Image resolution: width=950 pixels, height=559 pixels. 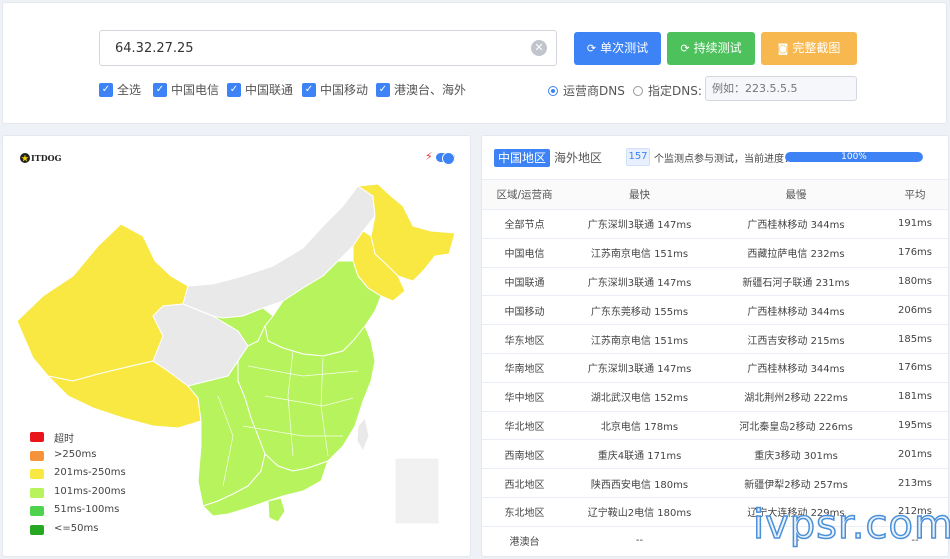 I want to click on table-cell: 新疆伊犁2移动 257ms, so click(x=796, y=483).